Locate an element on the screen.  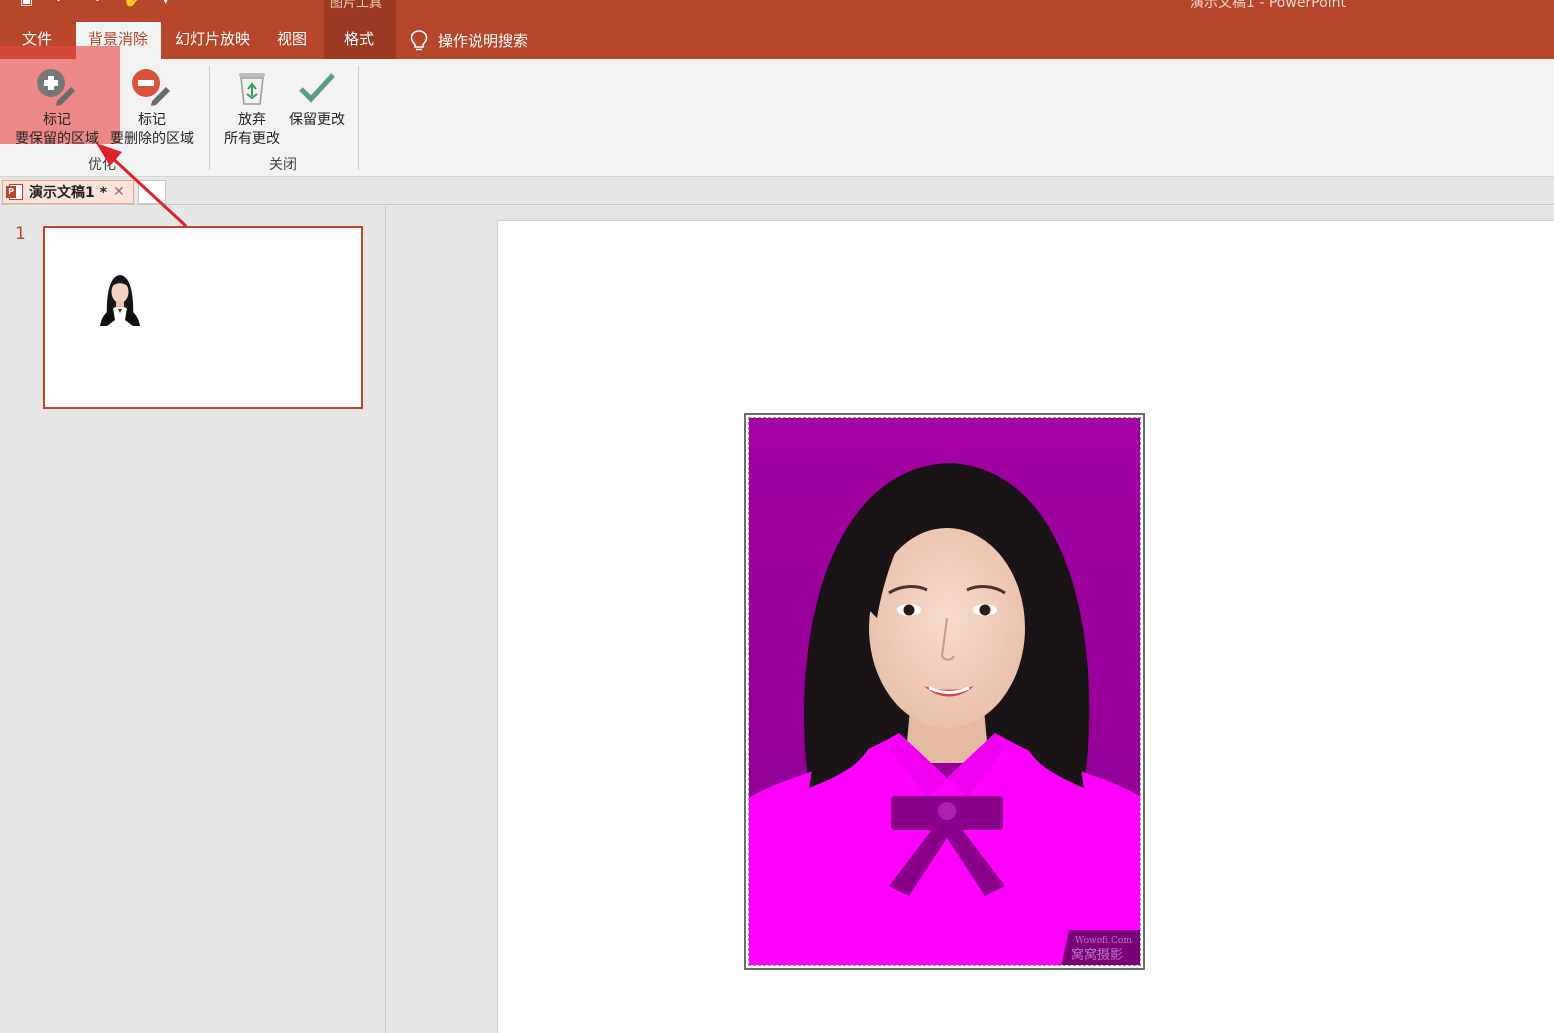
customize-qat-icon: ▾ is located at coordinates (165, 4).